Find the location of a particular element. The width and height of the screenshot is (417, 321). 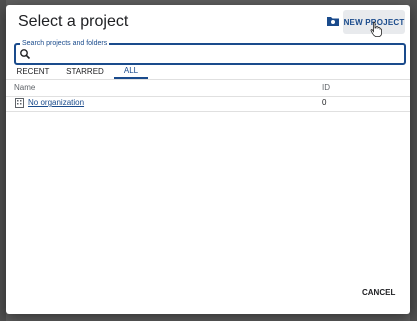

new-folder-icon is located at coordinates (333, 21).